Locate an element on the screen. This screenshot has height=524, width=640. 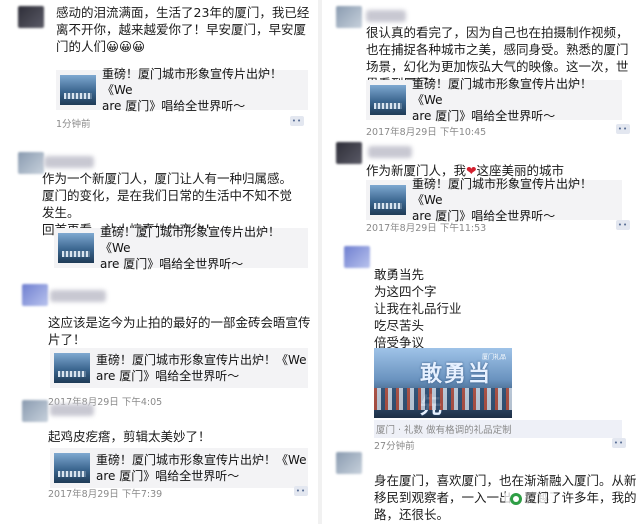
link-caption: 厦门 · 礼数 做有格调的礼品定制 is located at coordinates (444, 430).